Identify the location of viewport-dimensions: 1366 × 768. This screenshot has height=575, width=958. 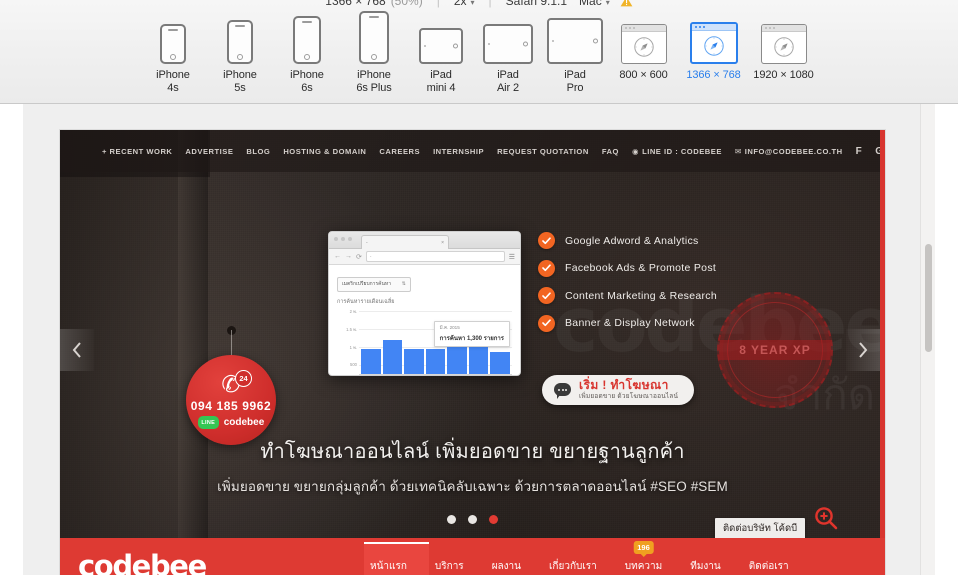
(355, 4).